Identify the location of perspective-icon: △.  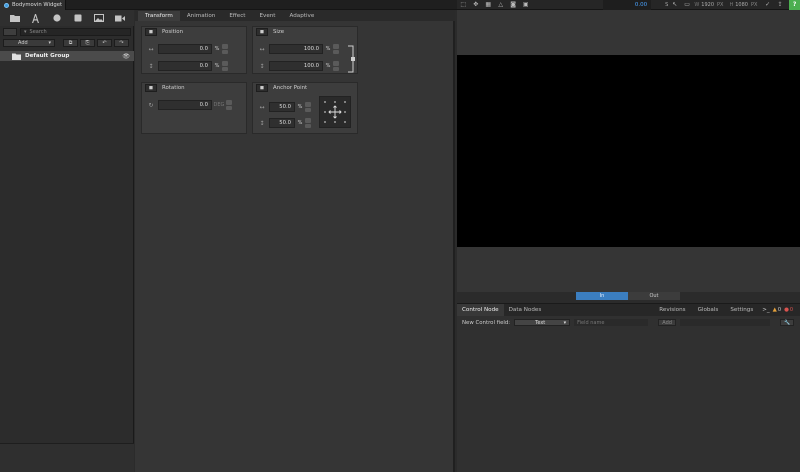
(500, 5).